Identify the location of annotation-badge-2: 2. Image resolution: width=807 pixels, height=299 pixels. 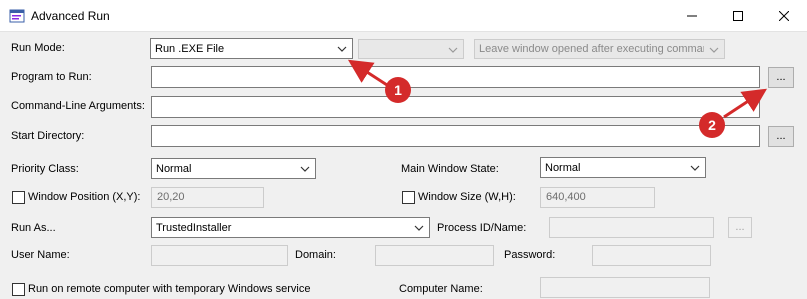
(712, 125).